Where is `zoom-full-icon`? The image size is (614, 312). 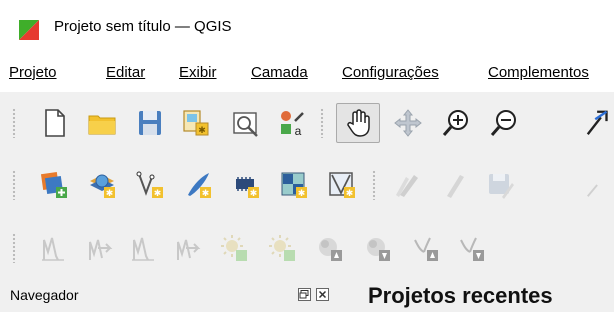 zoom-full-icon is located at coordinates (597, 122).